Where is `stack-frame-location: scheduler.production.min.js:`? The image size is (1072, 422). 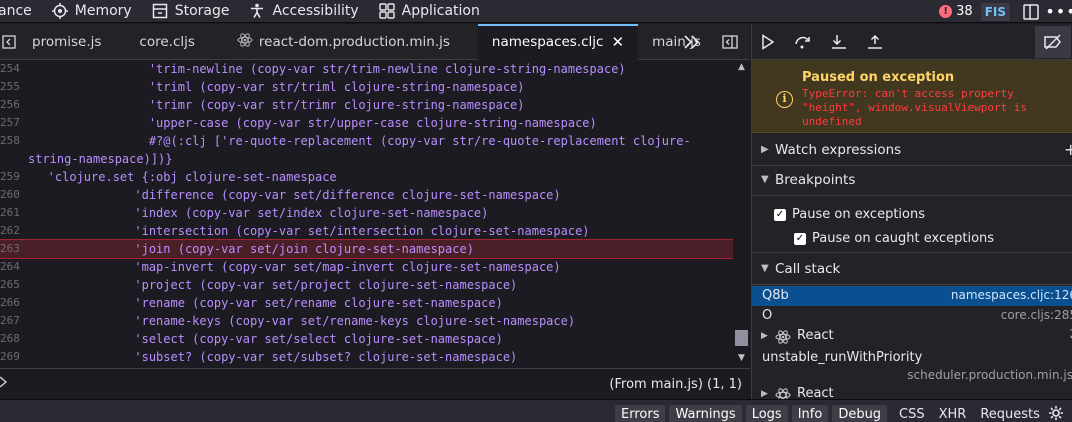 stack-frame-location: scheduler.production.min.js: is located at coordinates (912, 375).